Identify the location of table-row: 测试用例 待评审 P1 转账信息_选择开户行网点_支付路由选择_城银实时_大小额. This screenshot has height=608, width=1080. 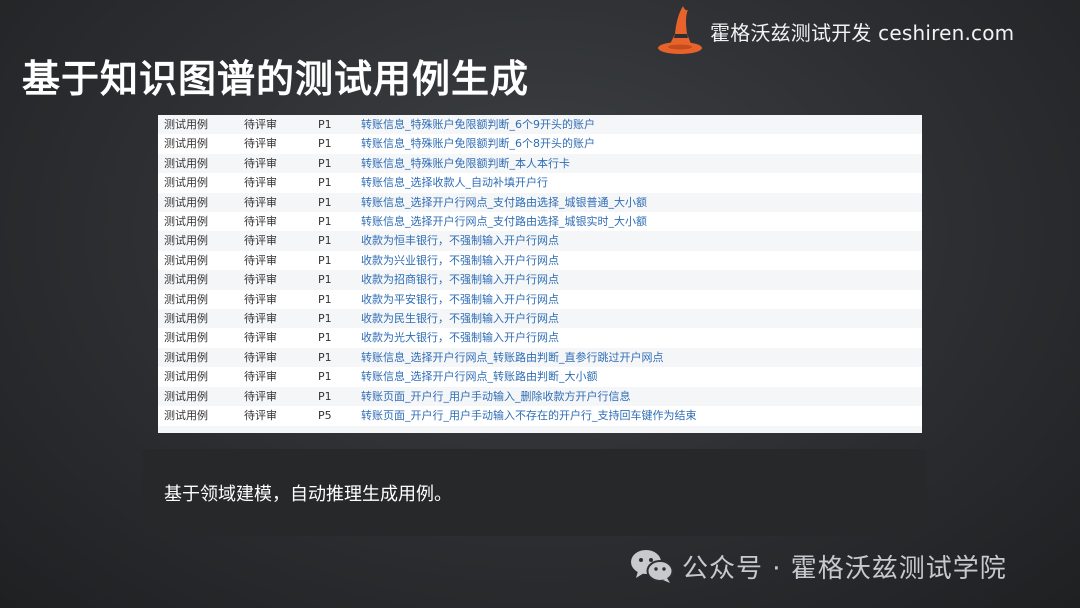
(540, 222).